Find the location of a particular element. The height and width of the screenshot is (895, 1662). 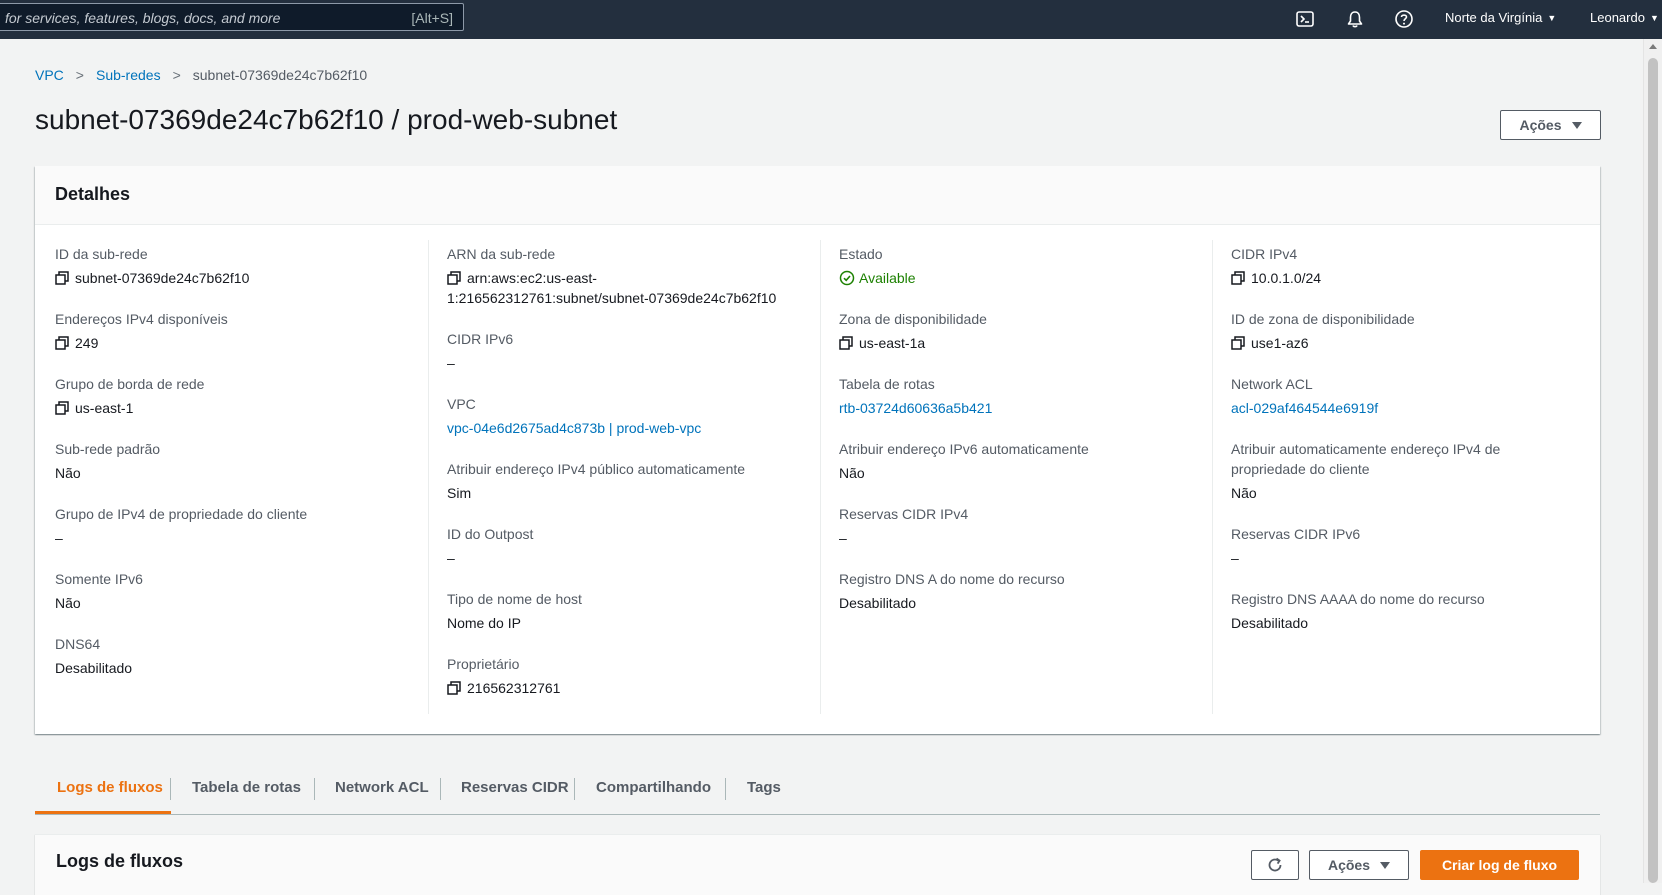

region-label: Norte da Virgínia is located at coordinates (1494, 17).